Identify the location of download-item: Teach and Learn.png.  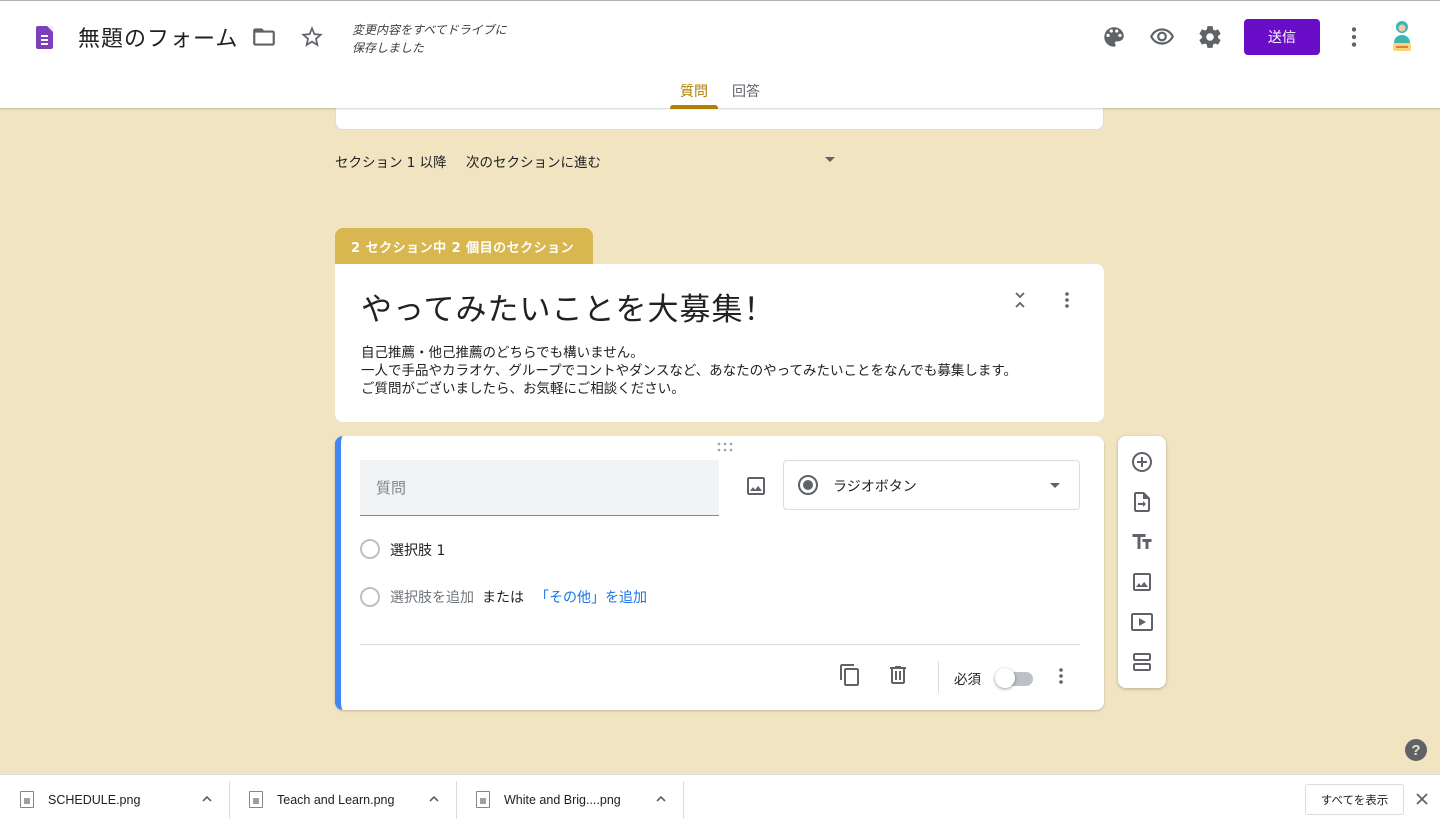
(342, 799).